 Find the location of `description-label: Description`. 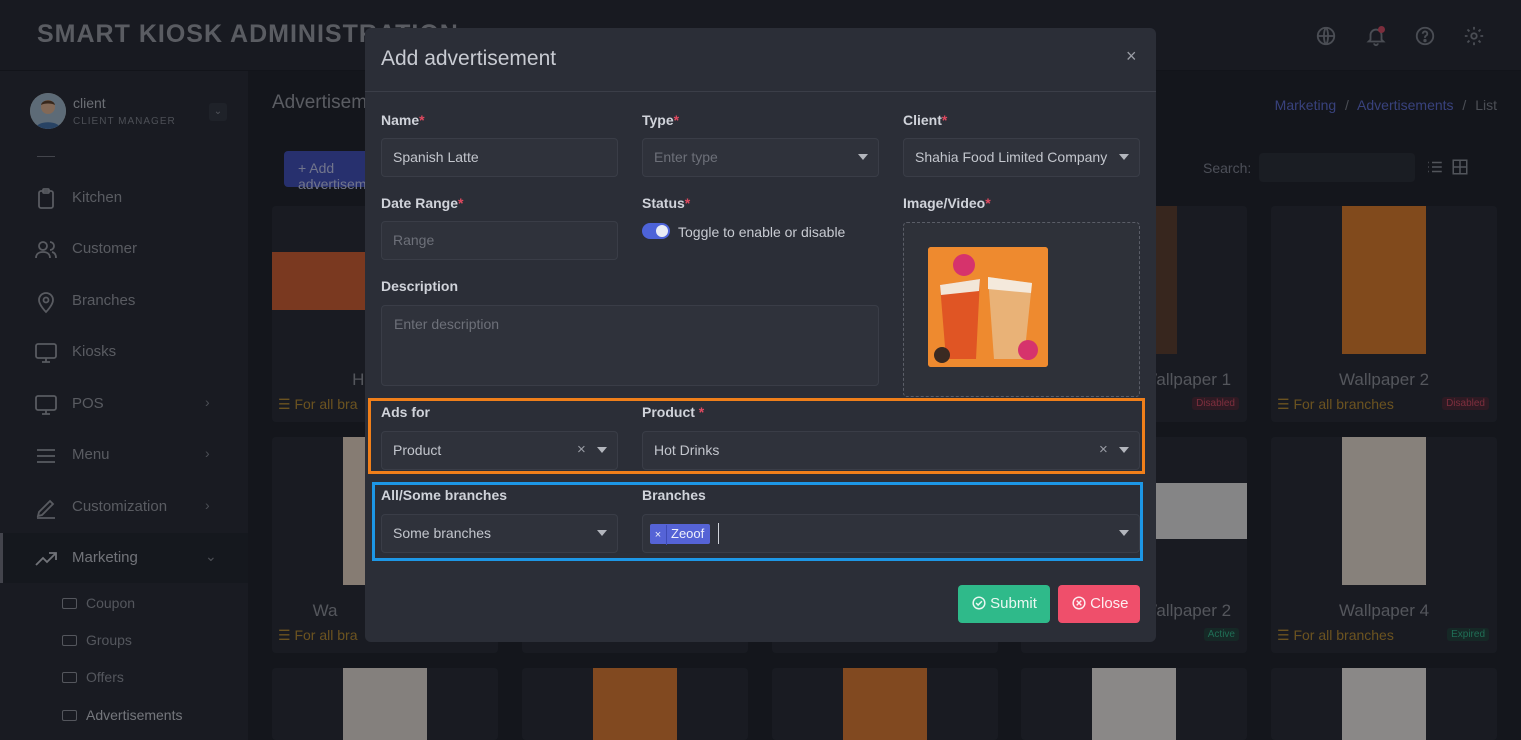

description-label: Description is located at coordinates (420, 286).